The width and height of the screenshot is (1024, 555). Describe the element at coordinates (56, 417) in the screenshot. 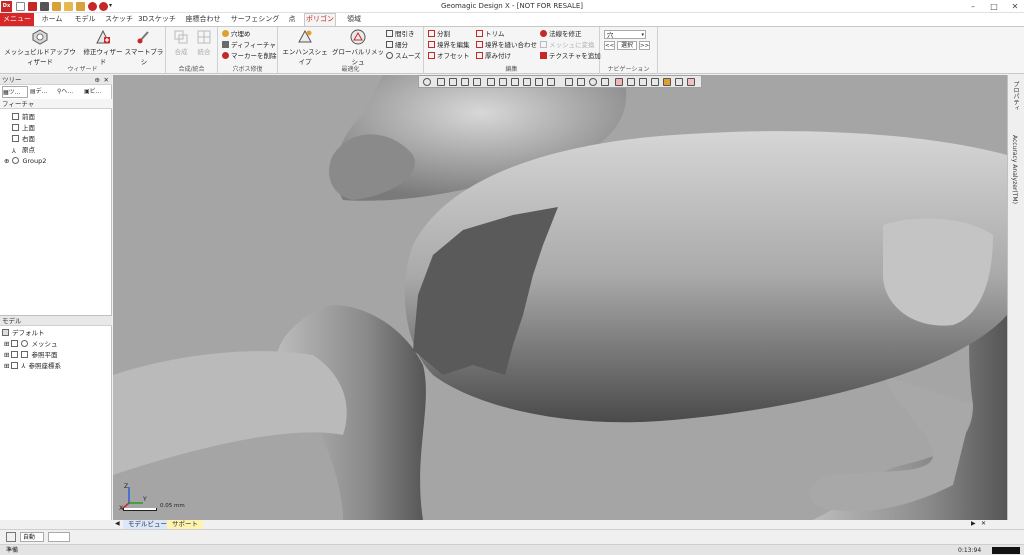

I see `model-panel: モデル デフォルト ⊞ メッシュ ⊞ 参照平面 ⊞ ⅄ 参照座標系` at that location.